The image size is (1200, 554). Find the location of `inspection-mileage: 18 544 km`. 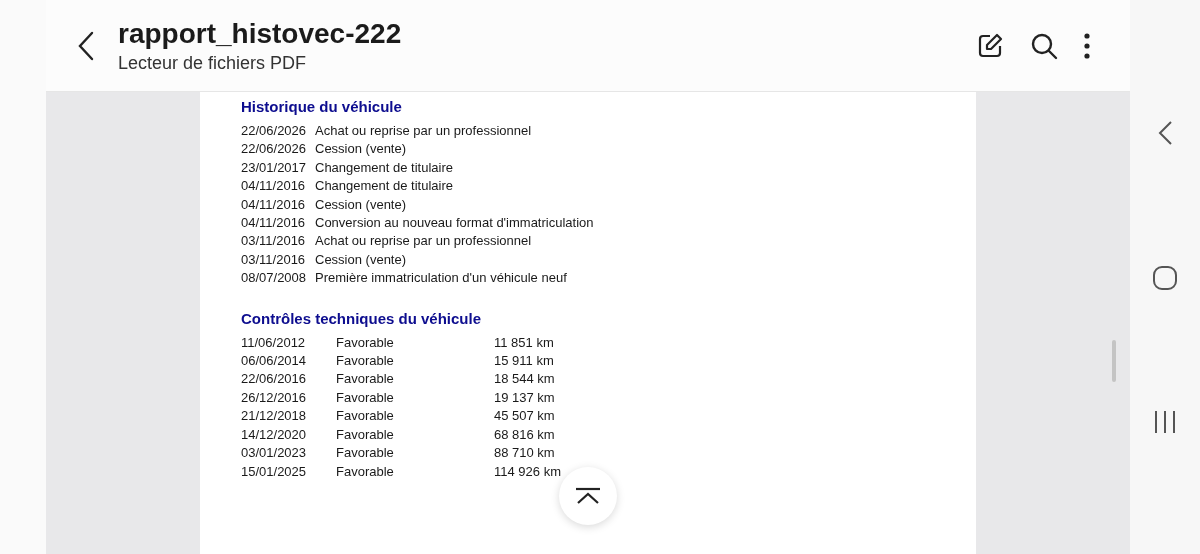

inspection-mileage: 18 544 km is located at coordinates (525, 379).